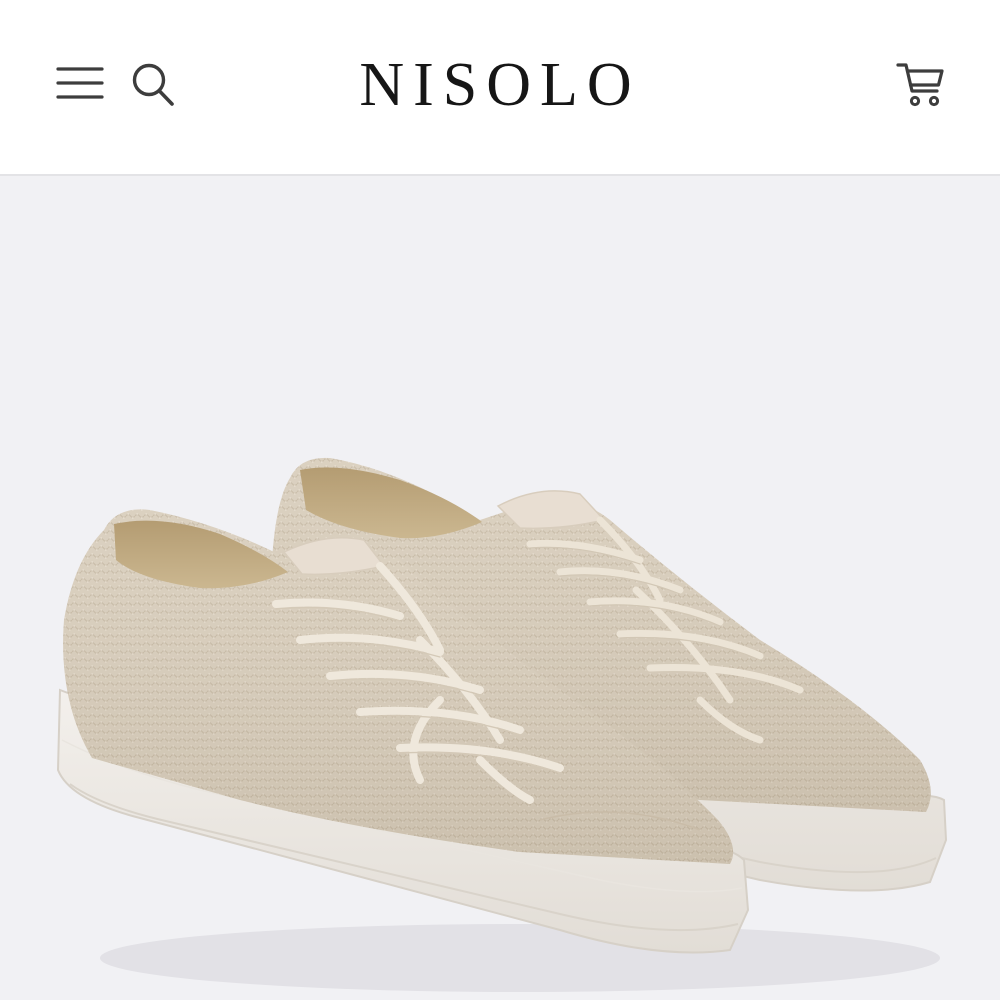 This screenshot has height=1000, width=1000. I want to click on shopping-cart-icon, so click(920, 85).